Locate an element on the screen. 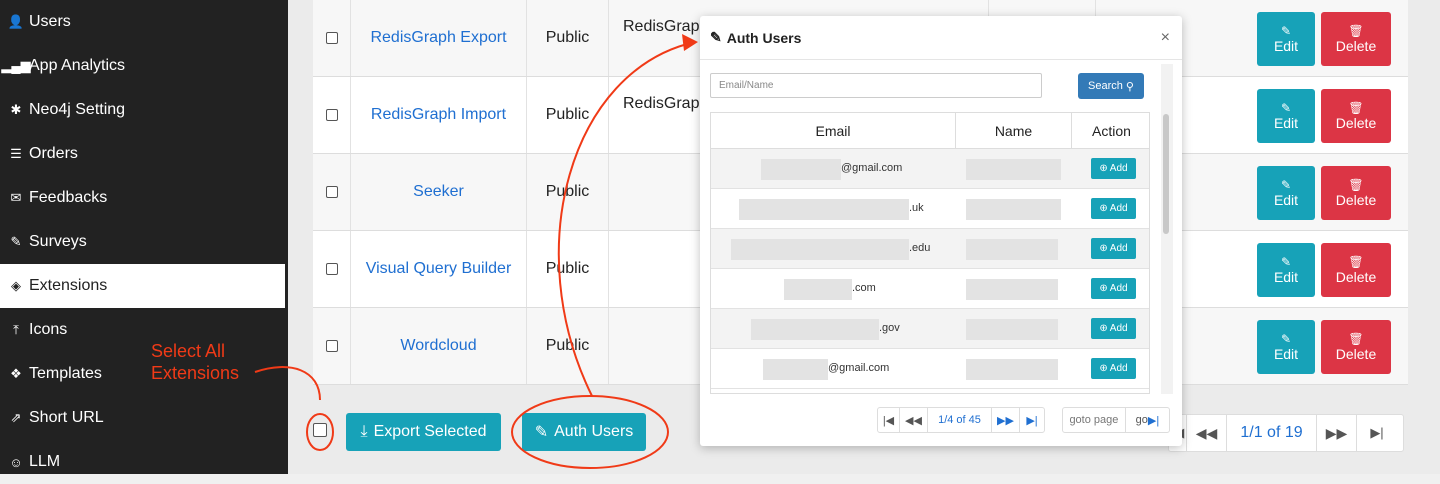  sidebar-item-icons: ⤒ Icons is located at coordinates (142, 330).